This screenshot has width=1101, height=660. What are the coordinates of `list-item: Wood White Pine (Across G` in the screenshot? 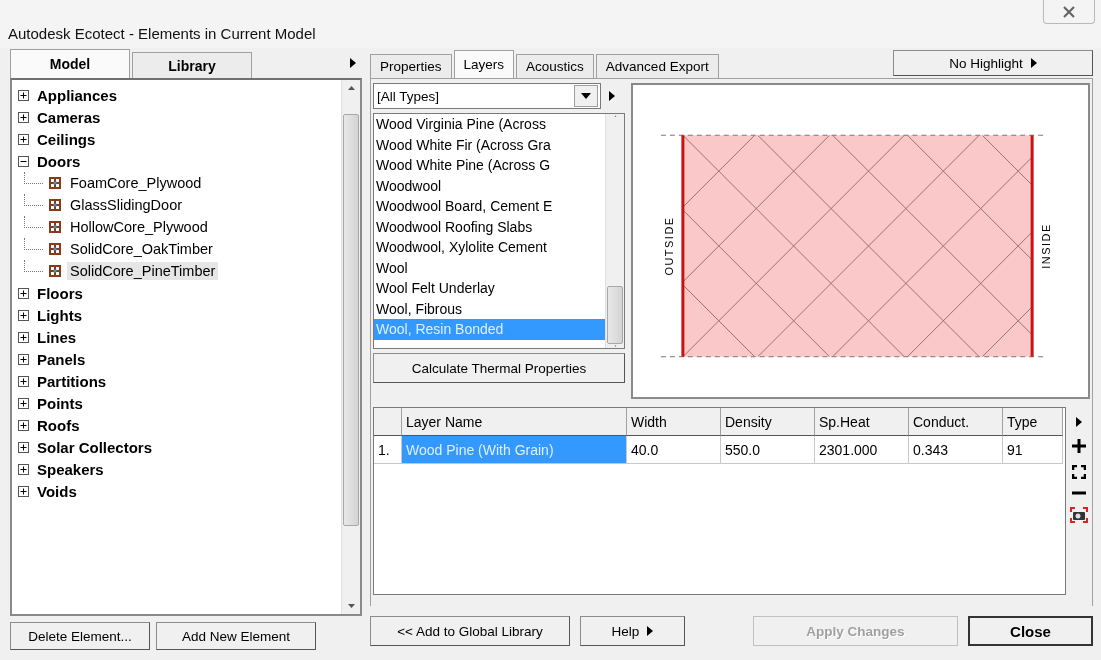 It's located at (489, 165).